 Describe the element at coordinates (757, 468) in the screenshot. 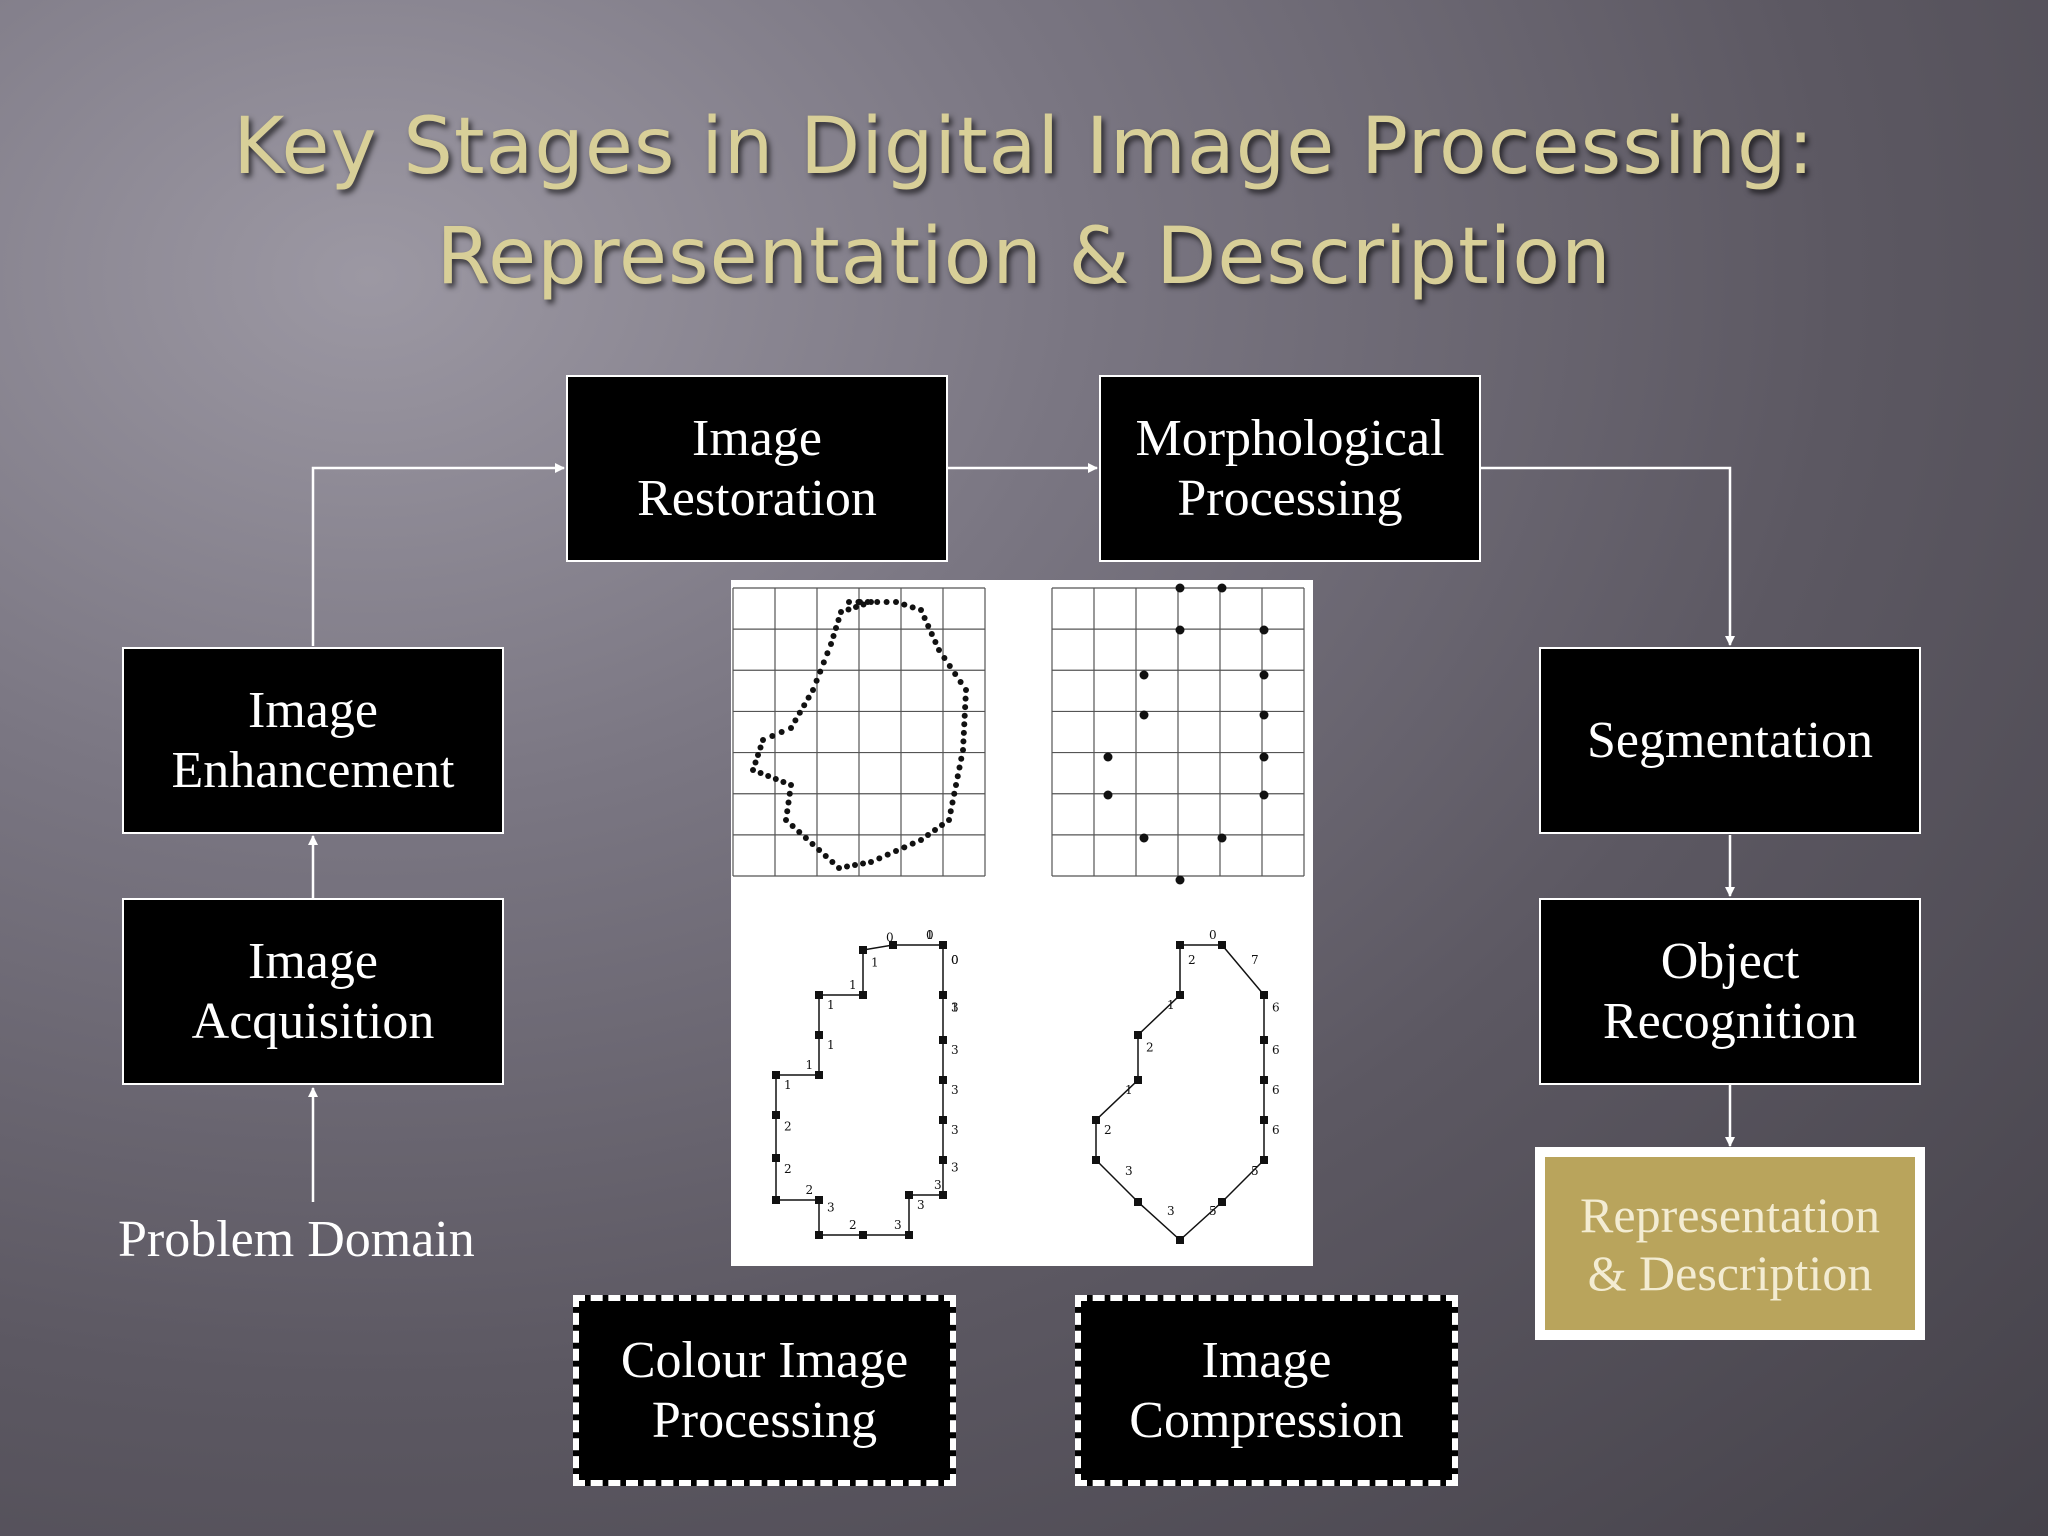

I see `stage-image-restoration: Image Restoration` at that location.